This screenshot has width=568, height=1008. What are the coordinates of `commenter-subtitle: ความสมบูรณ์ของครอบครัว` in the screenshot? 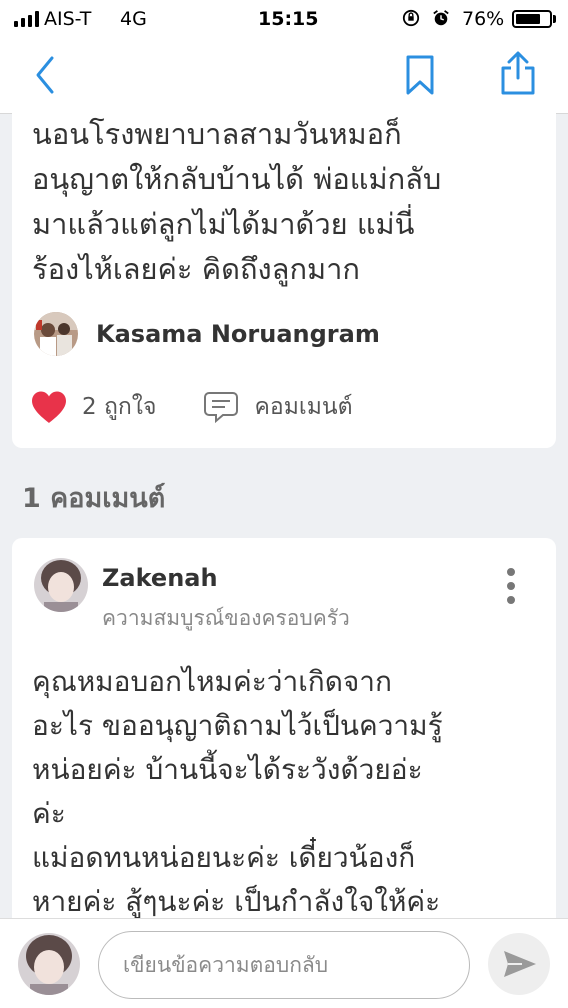 It's located at (226, 618).